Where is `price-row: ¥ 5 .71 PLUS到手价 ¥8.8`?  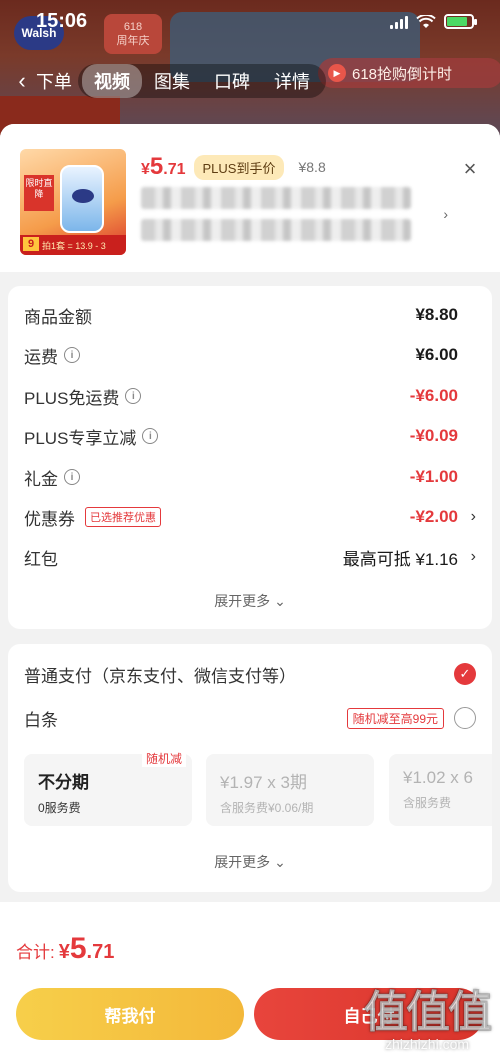 price-row: ¥ 5 .71 PLUS到手价 ¥8.8 is located at coordinates (233, 167).